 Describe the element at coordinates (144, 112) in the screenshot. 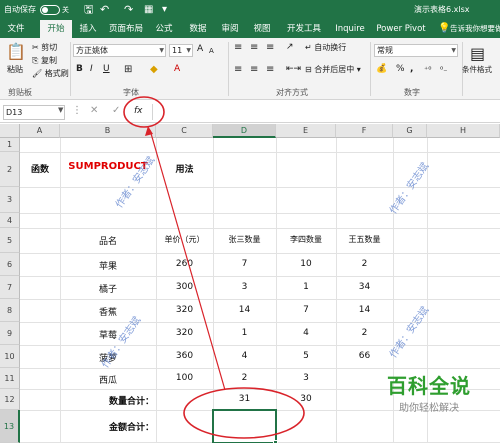

I see `annotation-ellipse-fx` at that location.